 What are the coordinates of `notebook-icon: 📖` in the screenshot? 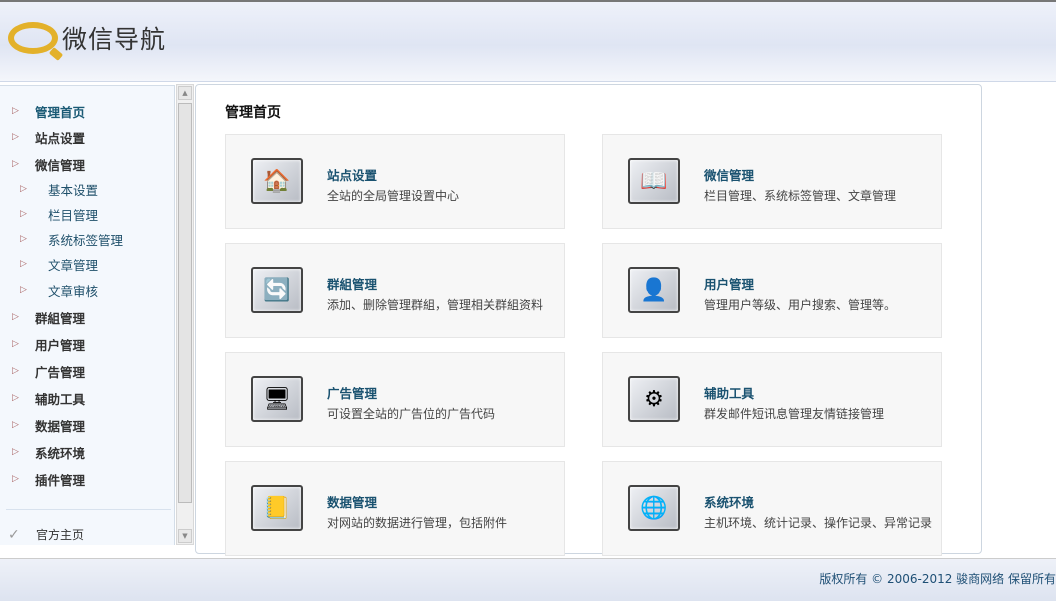 It's located at (654, 181).